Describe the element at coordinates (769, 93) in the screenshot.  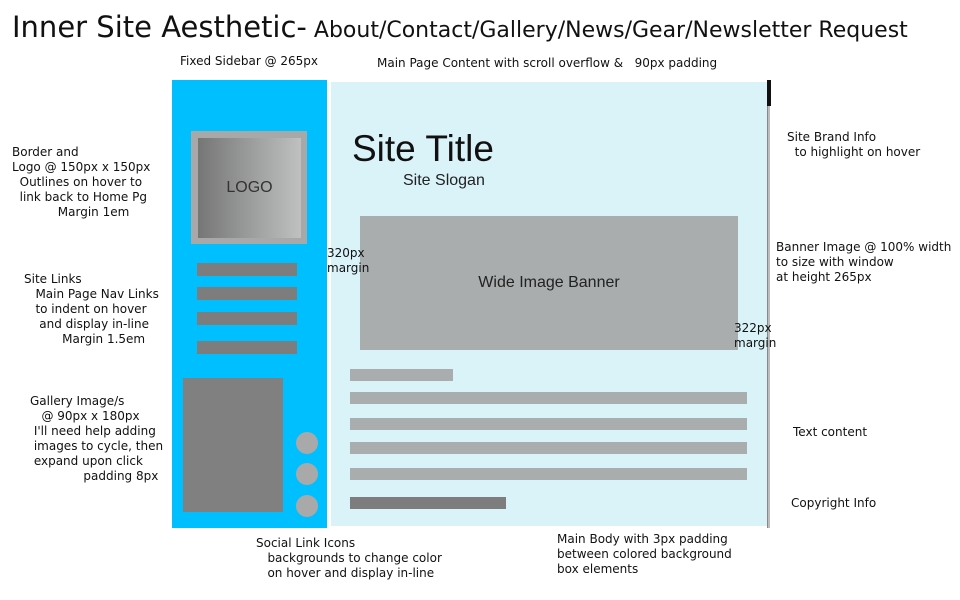
I see `scrollbar-thumb` at that location.